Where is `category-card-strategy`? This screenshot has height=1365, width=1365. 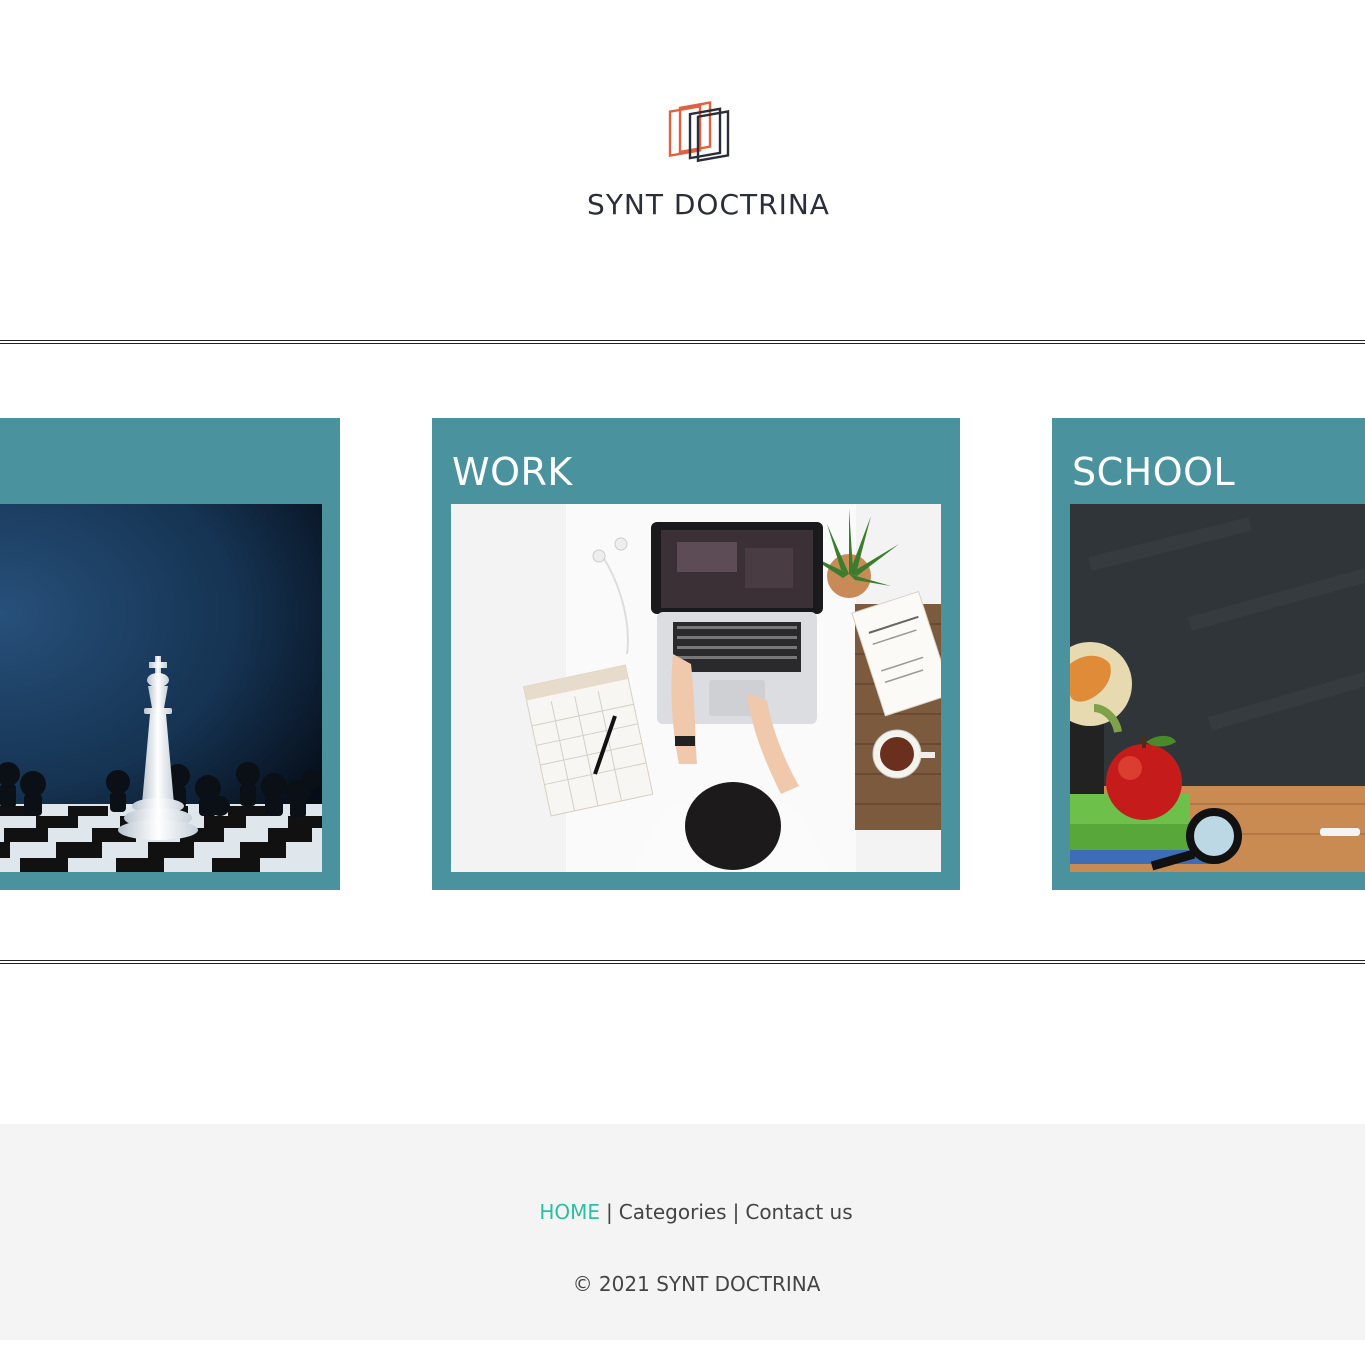
category-card-strategy is located at coordinates (170, 654).